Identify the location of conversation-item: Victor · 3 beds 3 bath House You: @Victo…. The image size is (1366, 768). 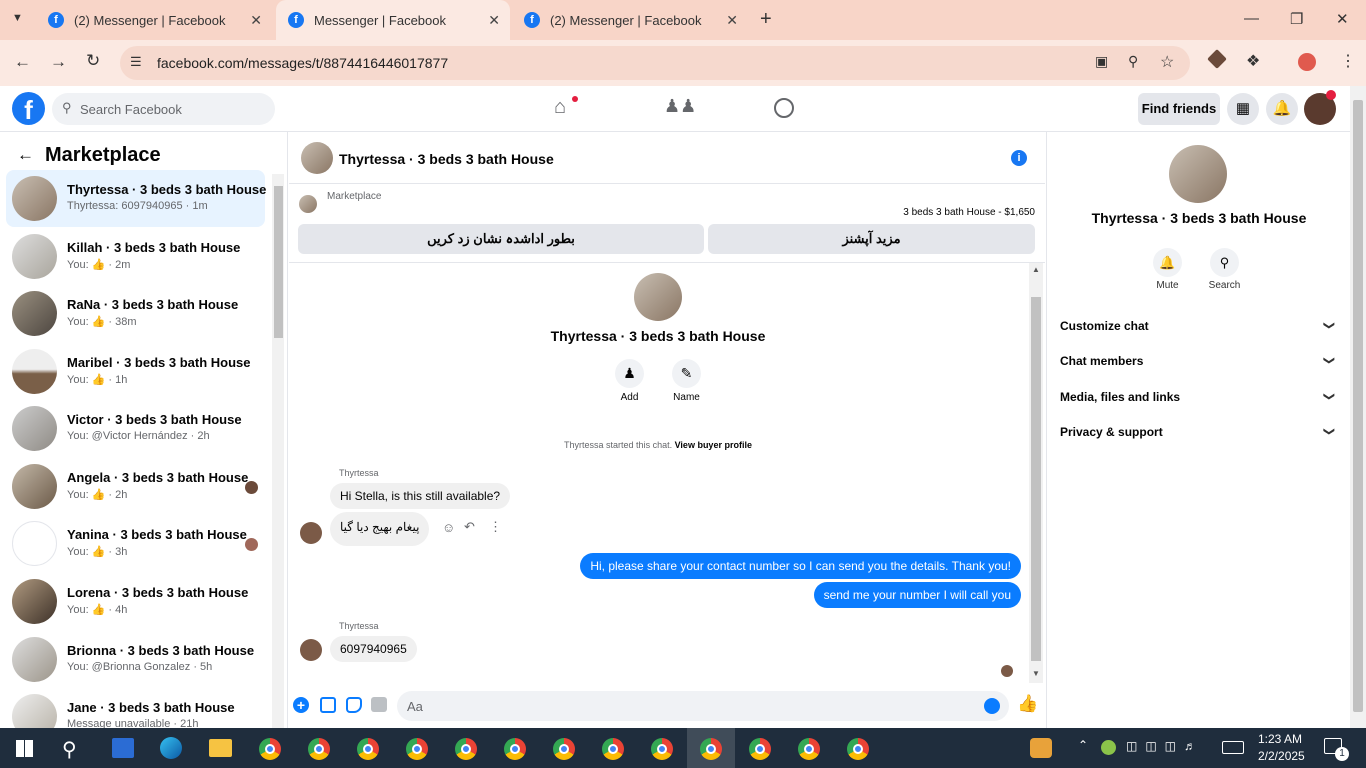
(135, 428).